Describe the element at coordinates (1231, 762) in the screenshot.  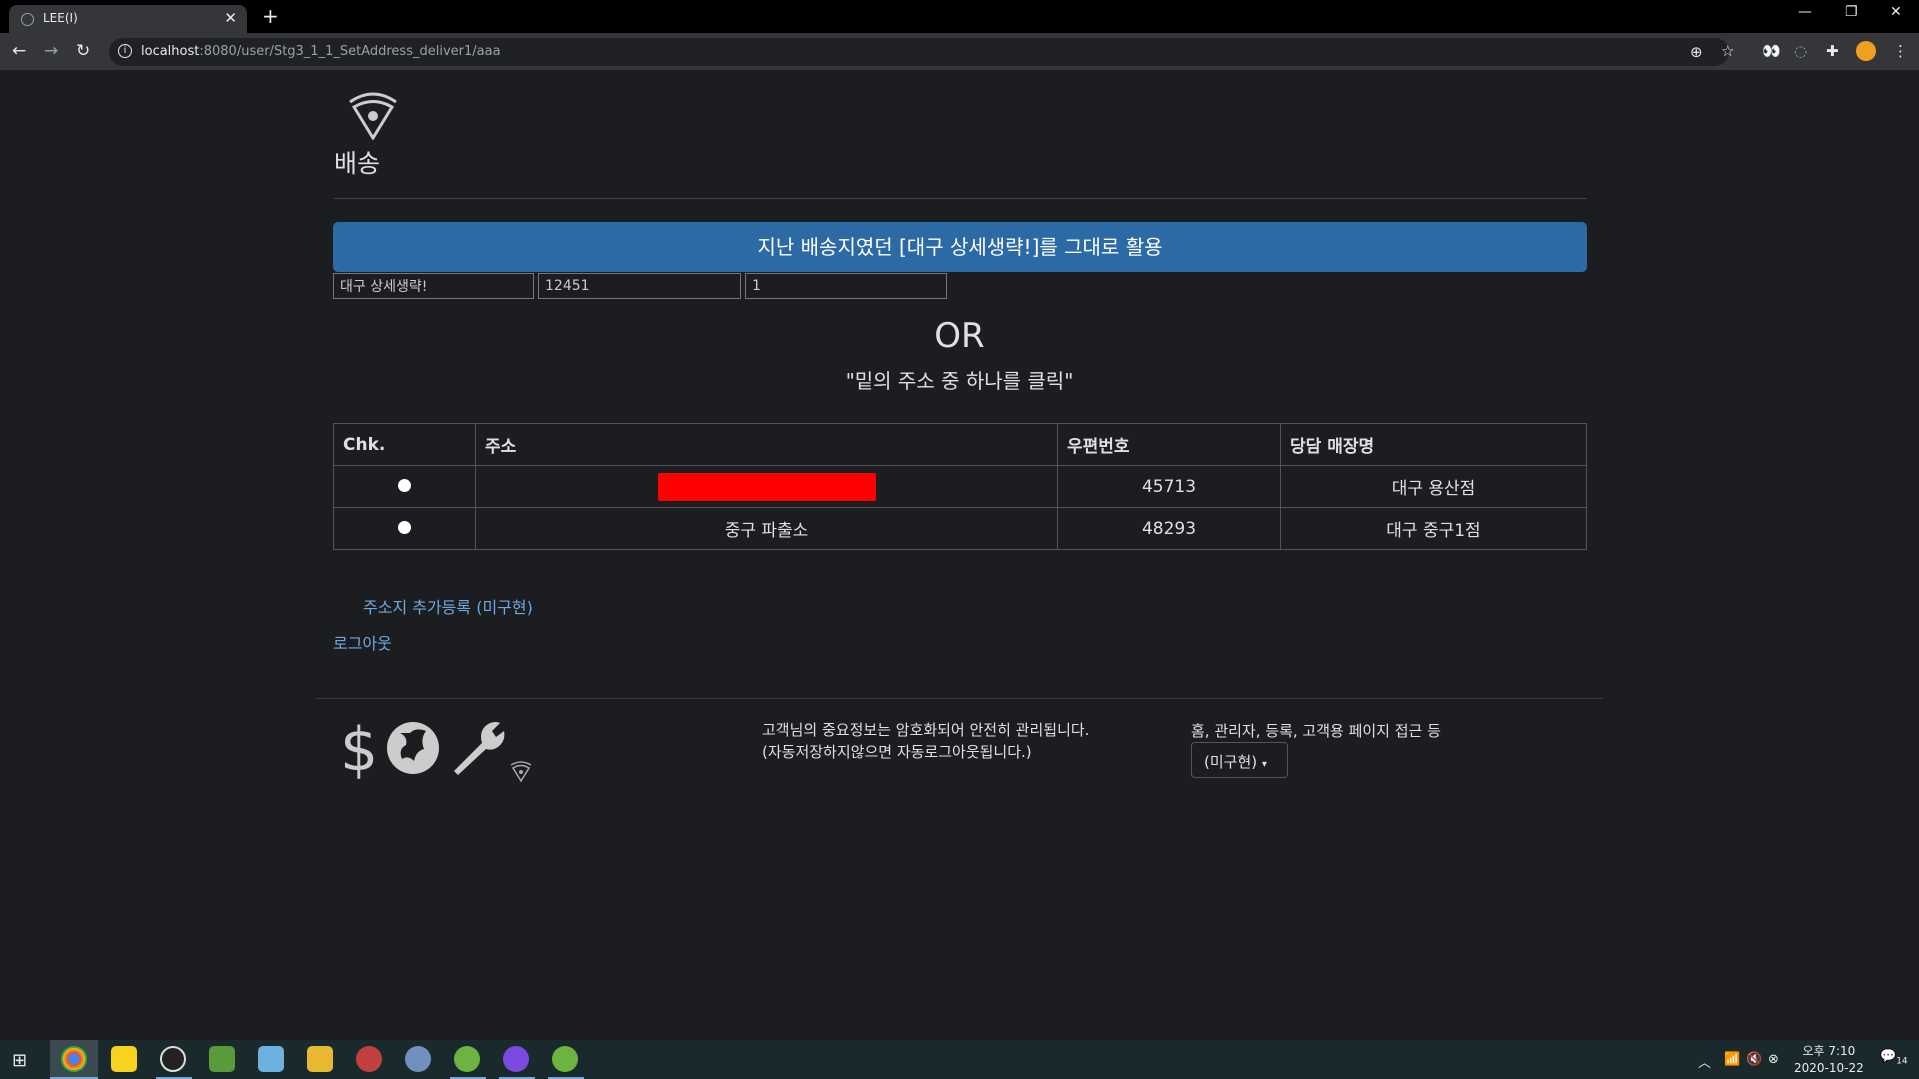
I see `dropdown-label: (미구현)` at that location.